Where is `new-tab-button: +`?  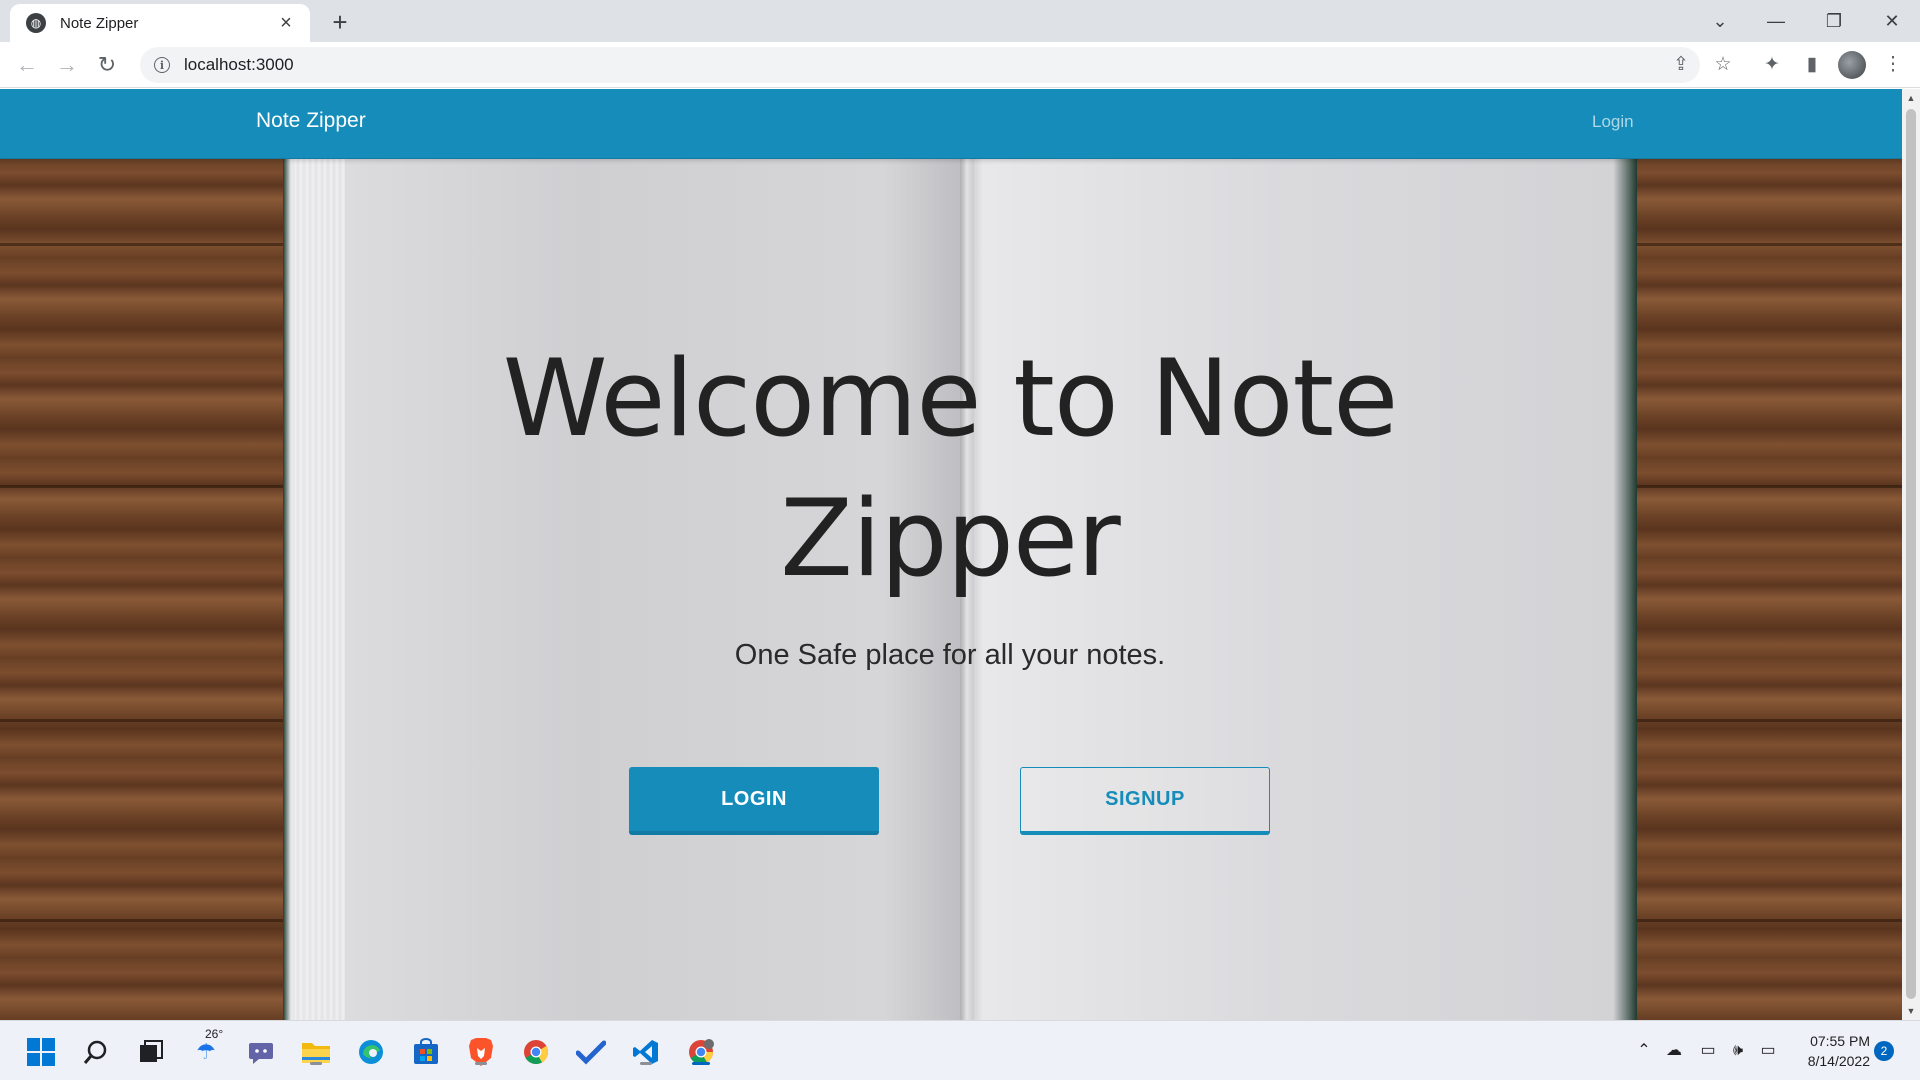 new-tab-button: + is located at coordinates (340, 23).